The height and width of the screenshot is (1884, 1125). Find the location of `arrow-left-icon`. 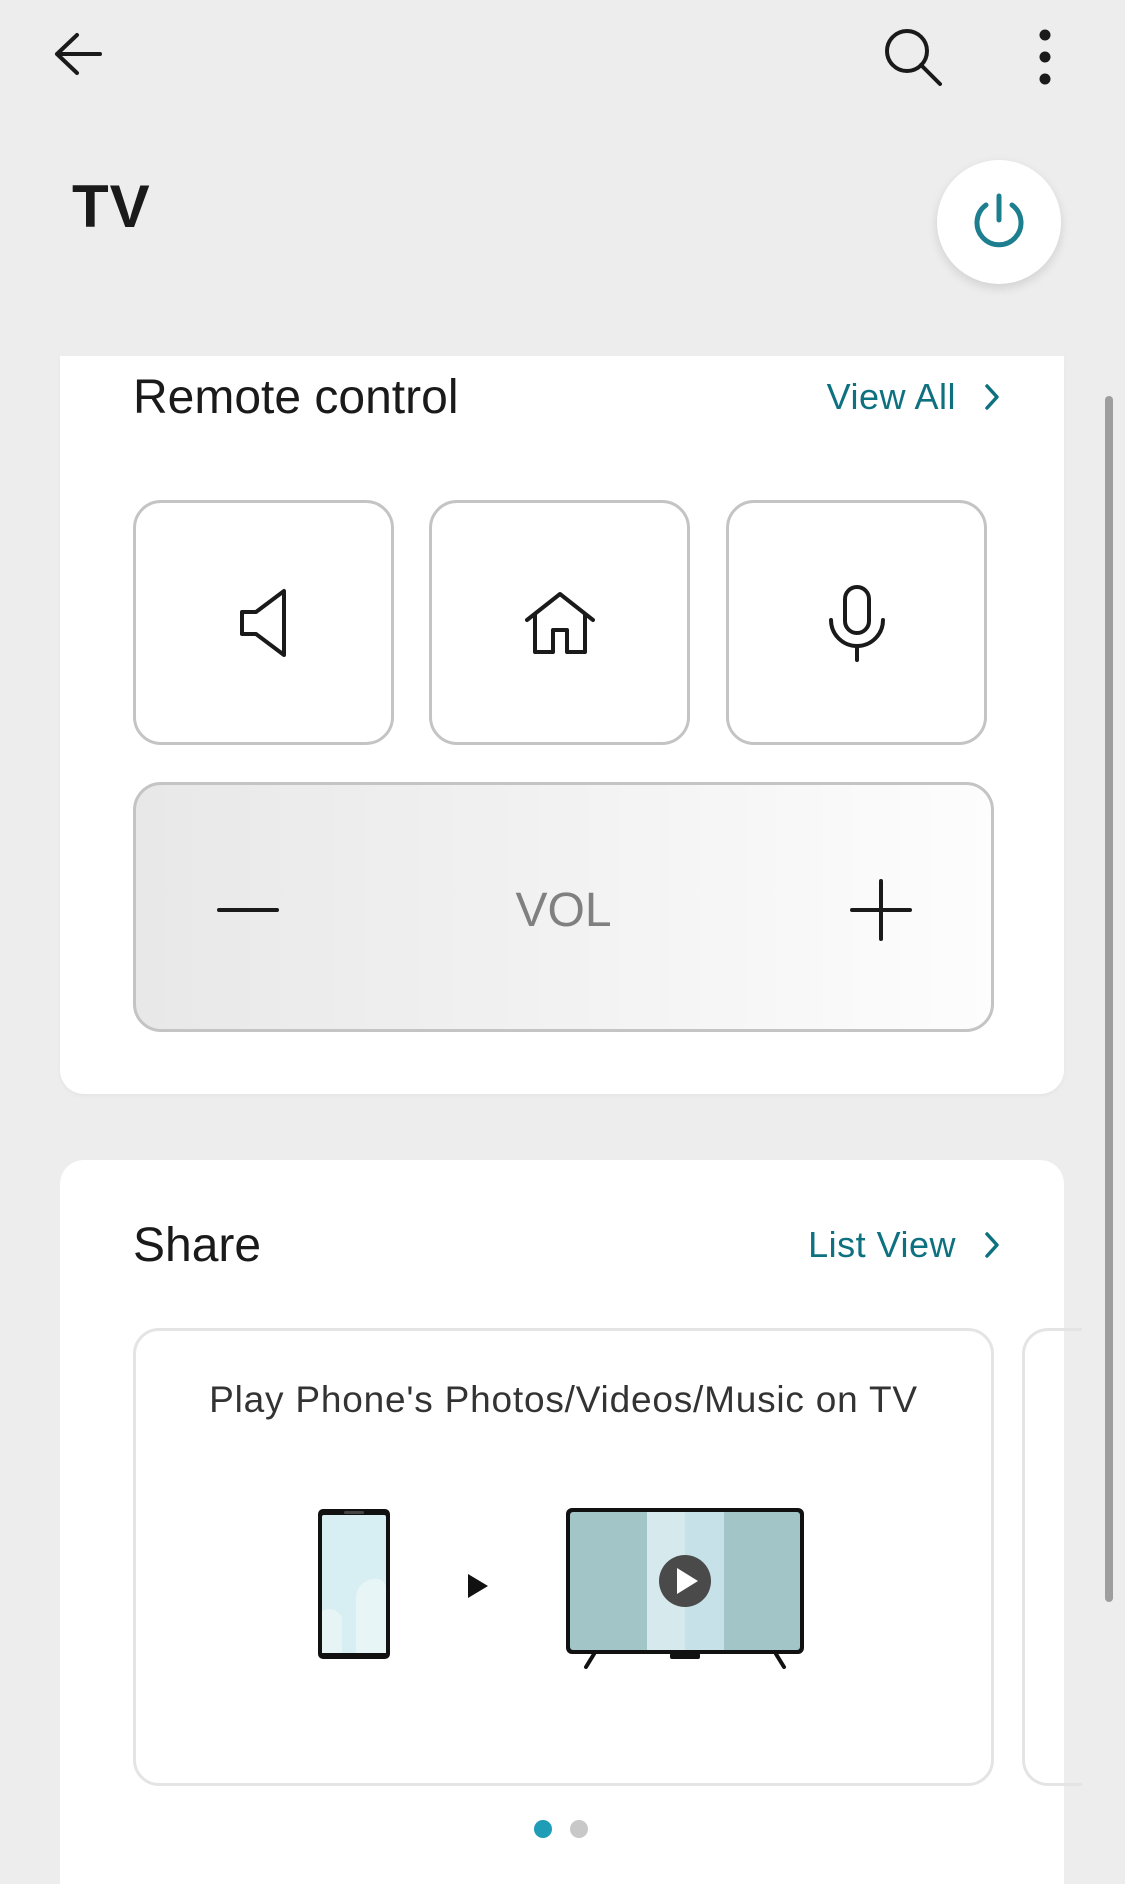

arrow-left-icon is located at coordinates (78, 54).